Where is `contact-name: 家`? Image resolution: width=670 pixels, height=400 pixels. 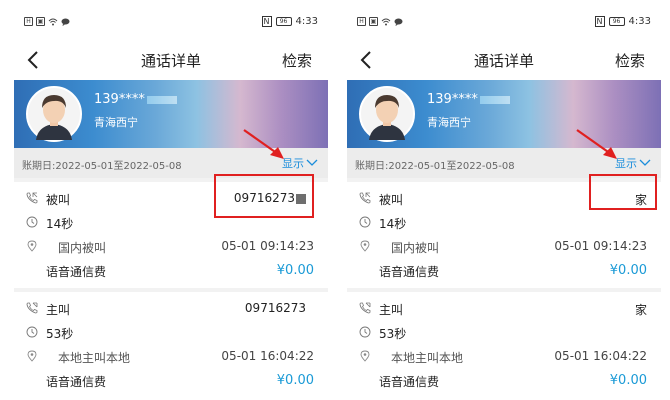
contact-name: 家 is located at coordinates (640, 310).